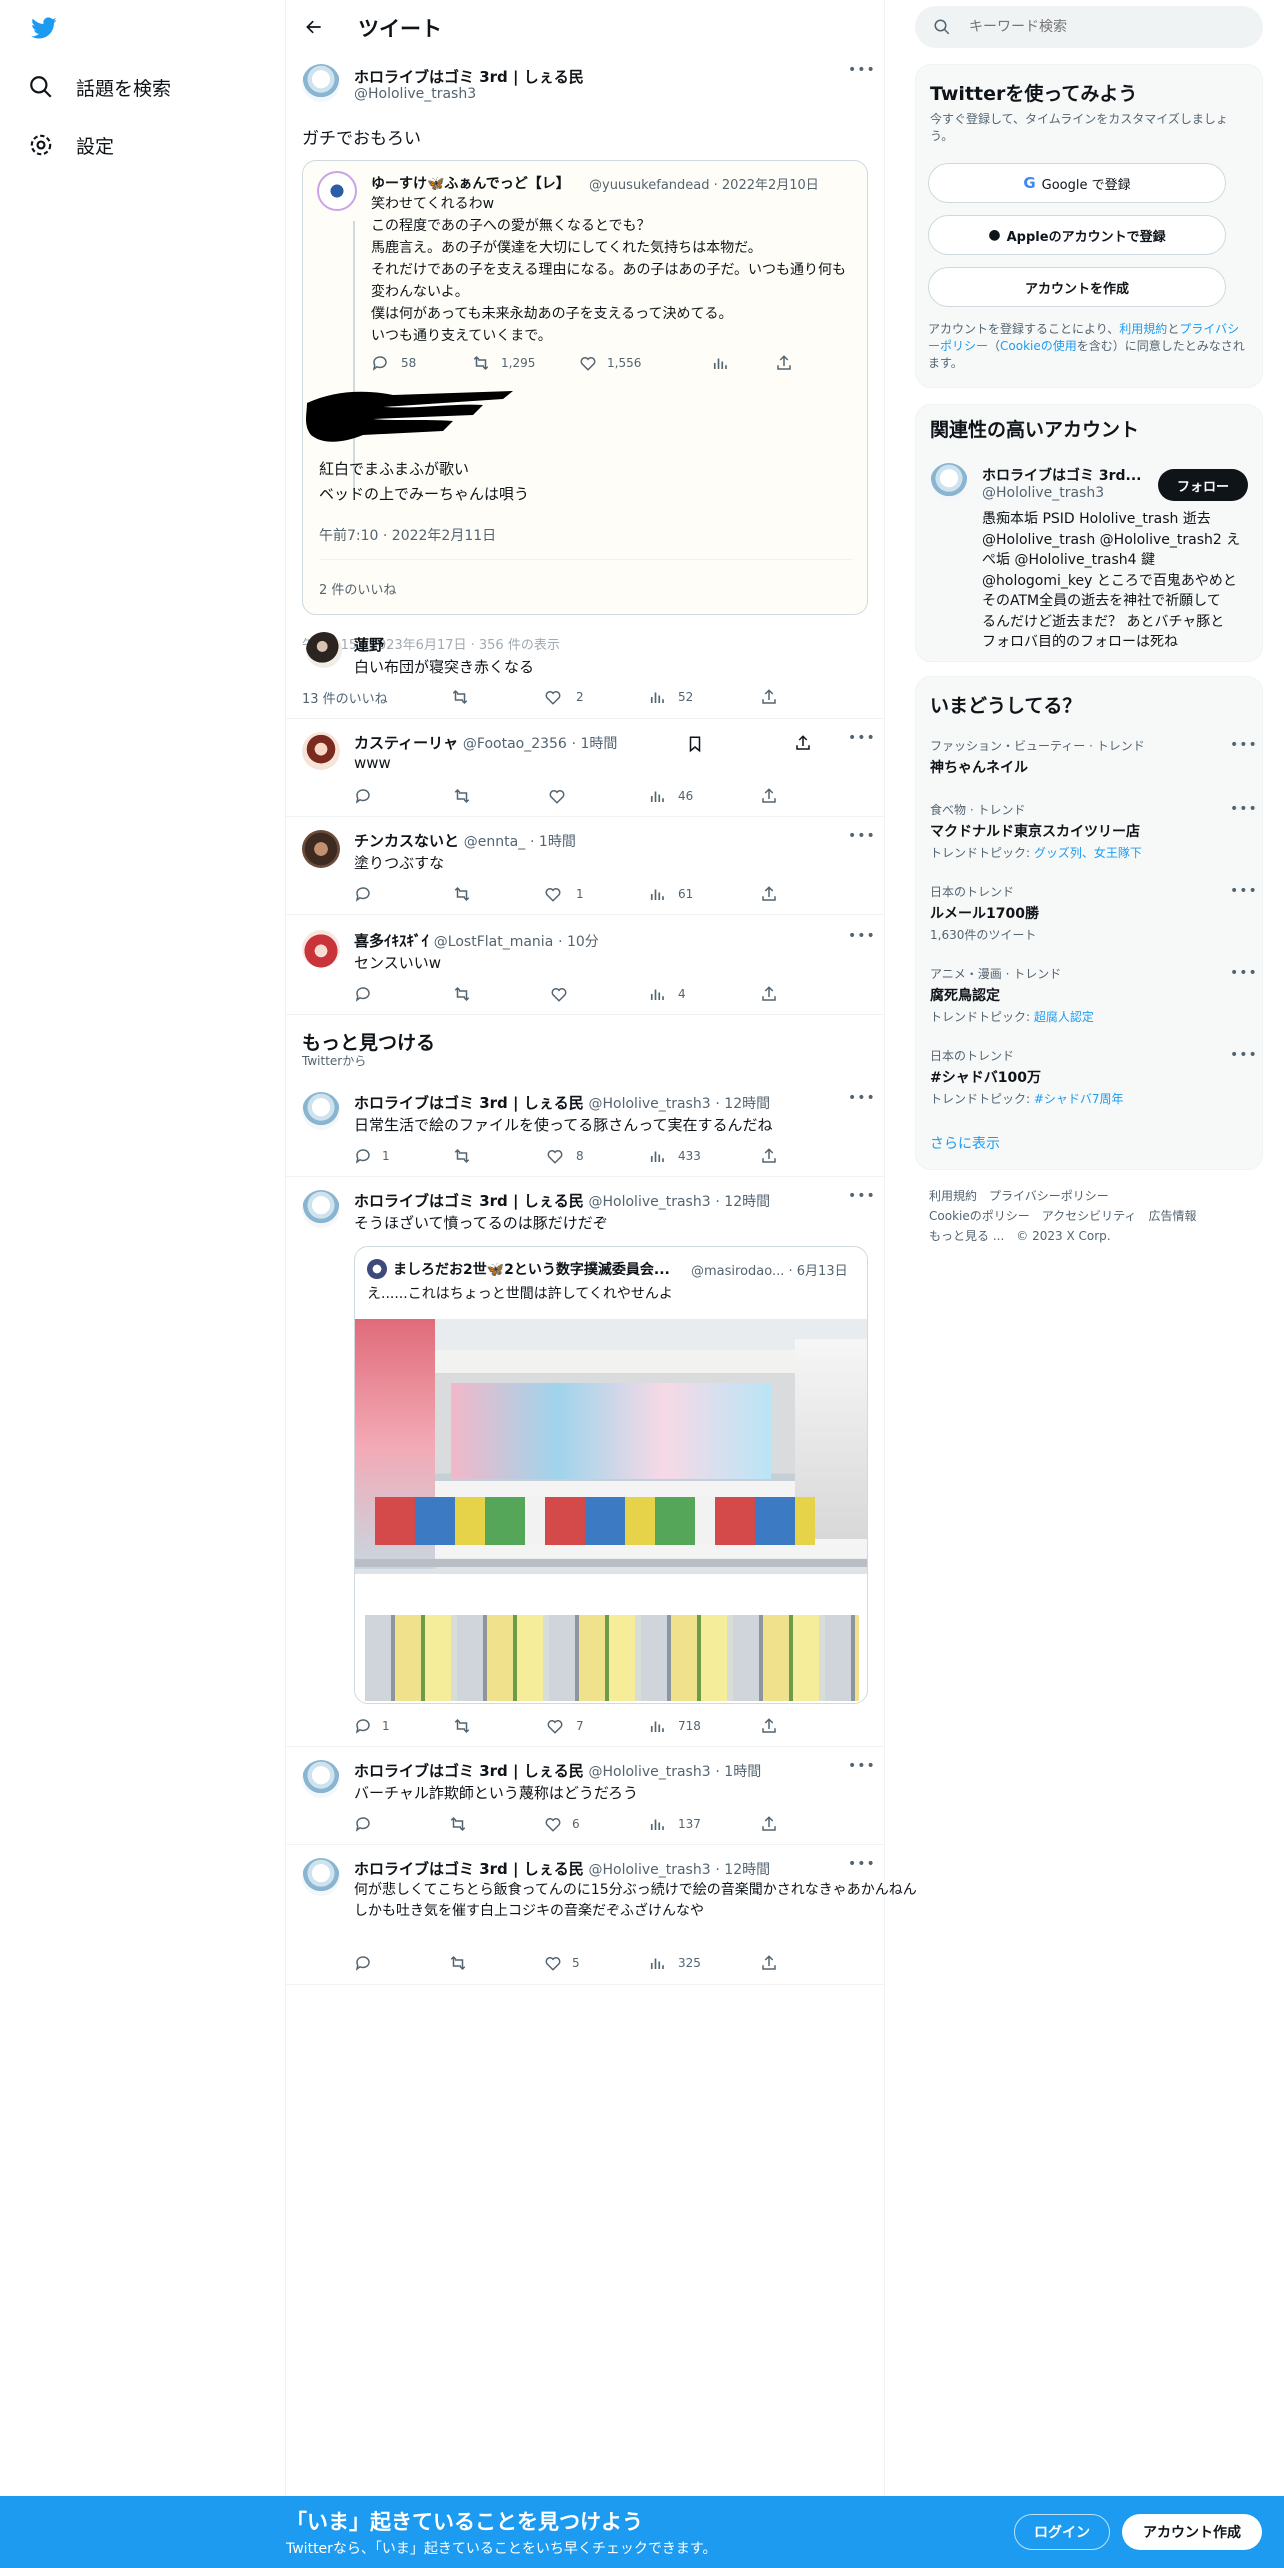  Describe the element at coordinates (1093, 918) in the screenshot. I see `trend-item: 日本のトレンド ルメール1700勝 1,630件のツイート •••` at that location.